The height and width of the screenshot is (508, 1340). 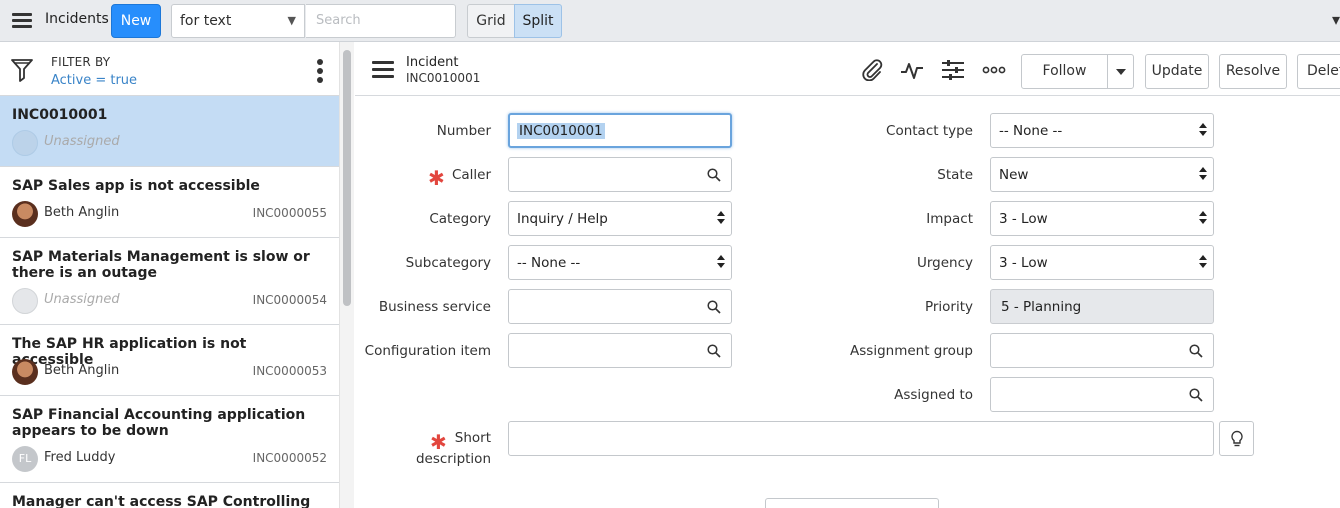 I want to click on contact-type-label: Contact type, so click(x=929, y=131).